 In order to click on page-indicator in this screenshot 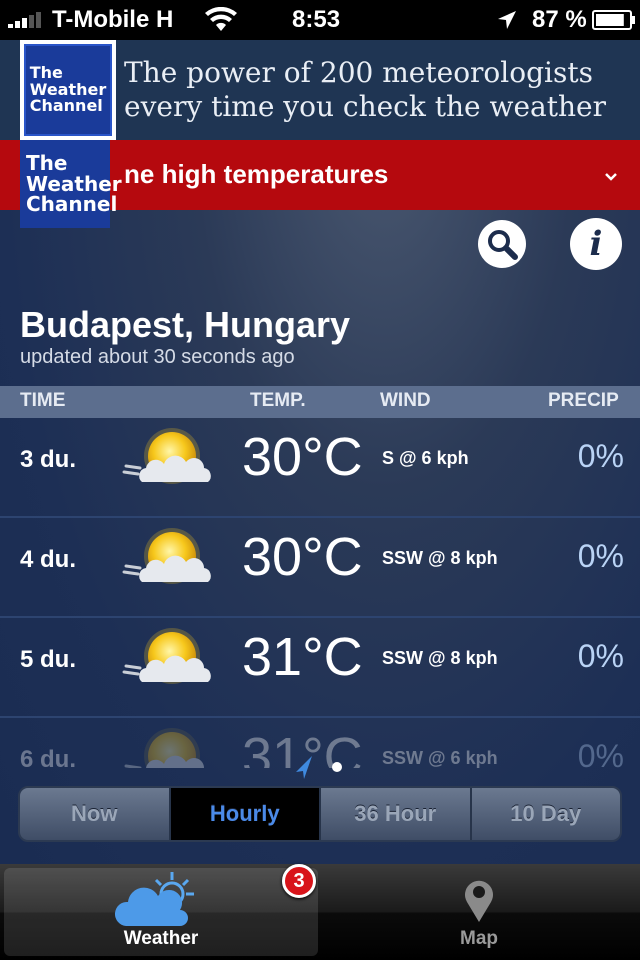, I will do `click(320, 767)`.